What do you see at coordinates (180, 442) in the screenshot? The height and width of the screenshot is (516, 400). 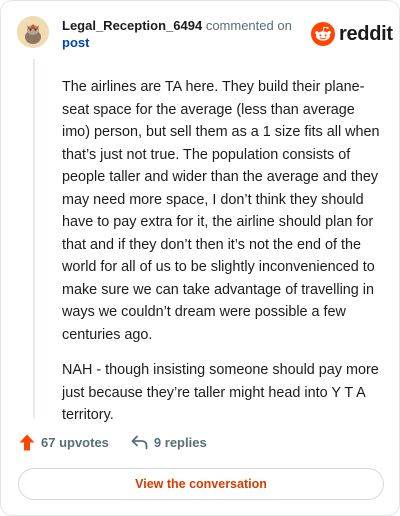 I see `reply-count: 9 replies` at bounding box center [180, 442].